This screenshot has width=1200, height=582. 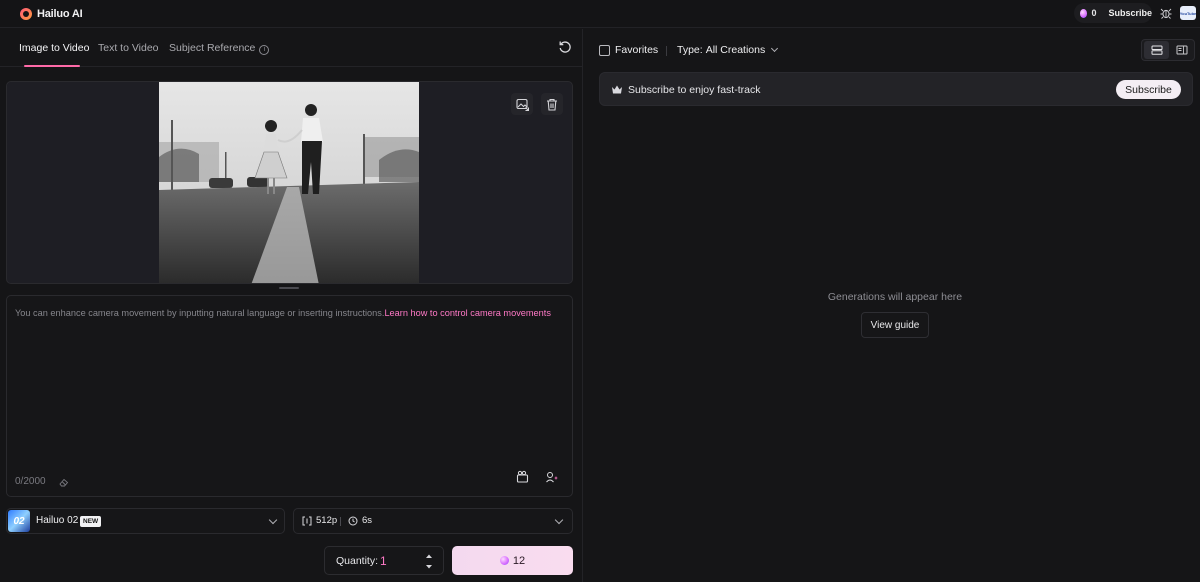 What do you see at coordinates (566, 48) in the screenshot?
I see `reset-icon` at bounding box center [566, 48].